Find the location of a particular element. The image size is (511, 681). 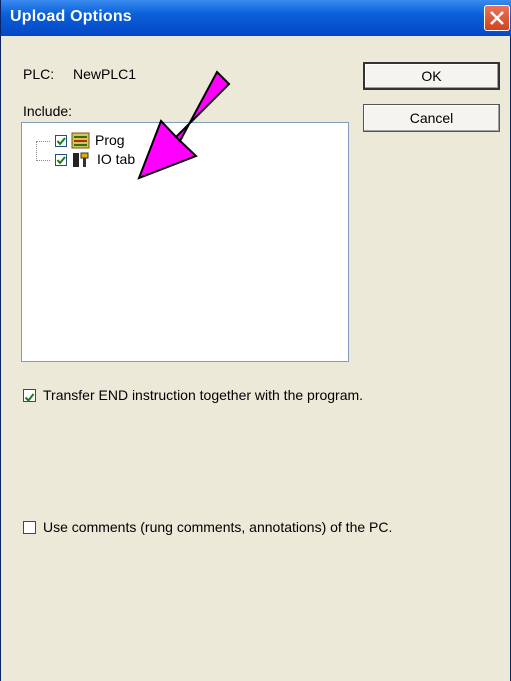

transfer-end-checkbox is located at coordinates (29, 396).